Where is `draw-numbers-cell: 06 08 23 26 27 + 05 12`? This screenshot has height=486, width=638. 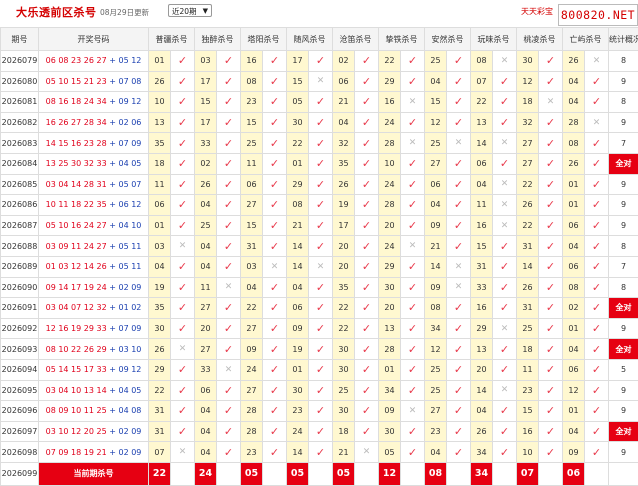
draw-numbers-cell: 06 08 23 26 27 + 05 12 is located at coordinates (94, 61).